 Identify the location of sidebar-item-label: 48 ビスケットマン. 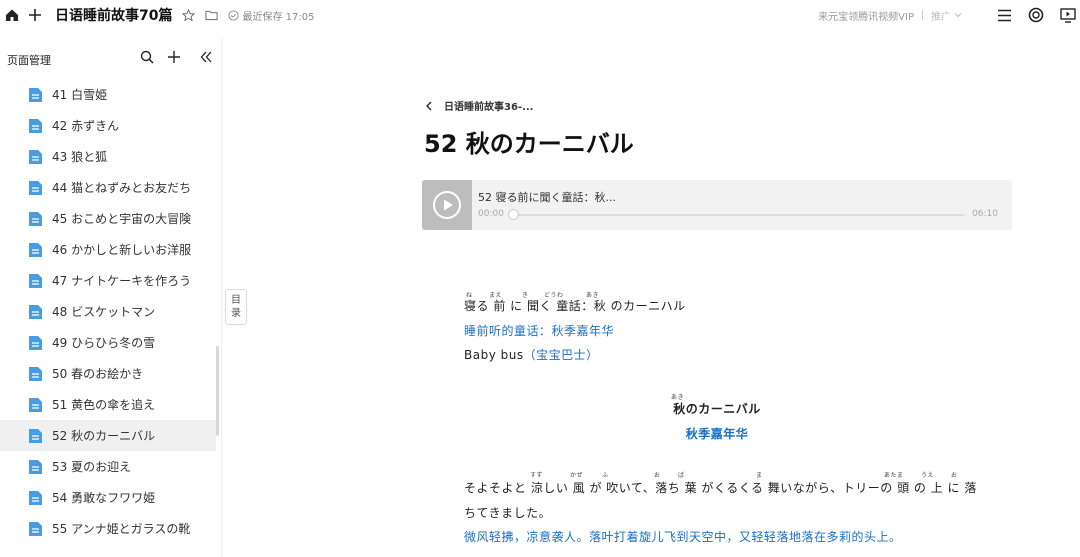
(104, 312).